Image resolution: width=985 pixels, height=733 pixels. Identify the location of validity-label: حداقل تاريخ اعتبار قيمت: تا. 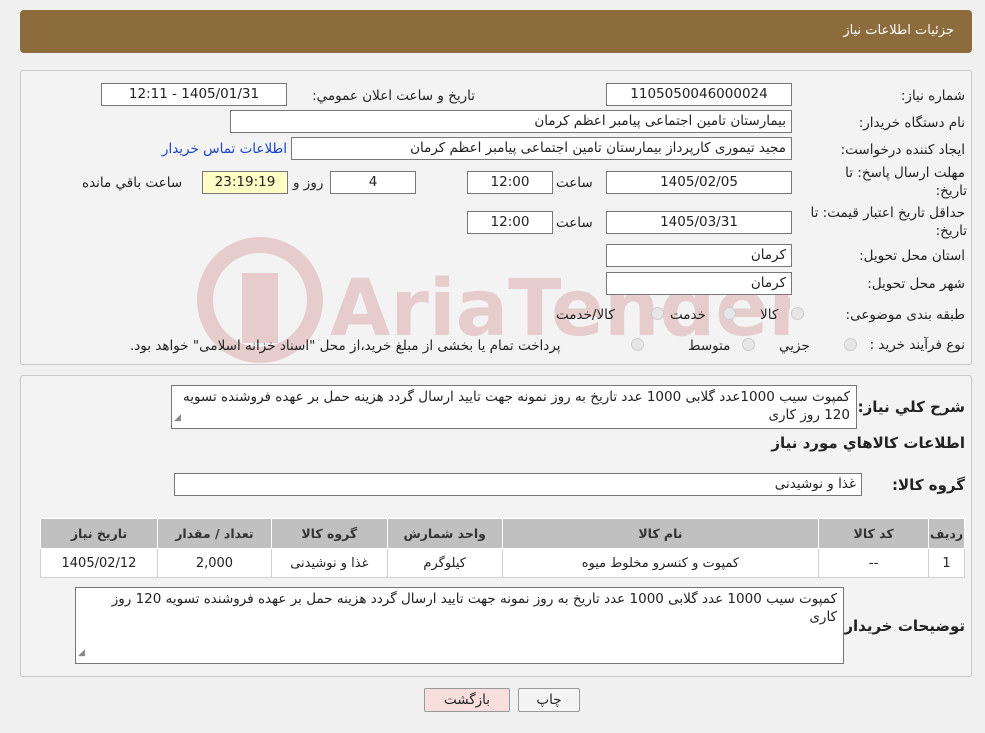
(887, 213).